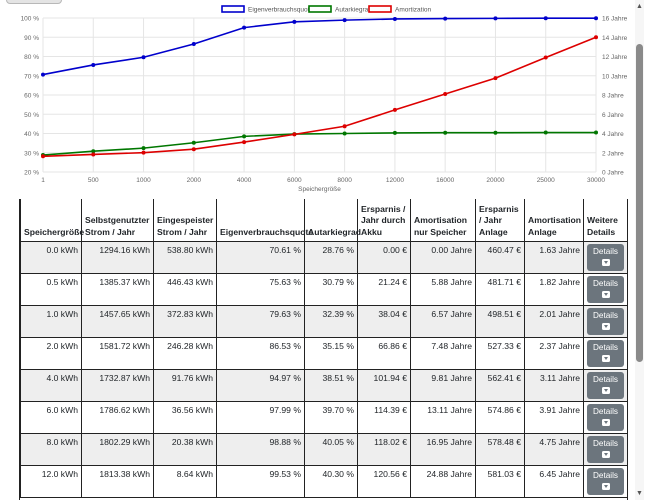 The width and height of the screenshot is (649, 500). What do you see at coordinates (554, 481) in the screenshot?
I see `table-cell: 6.45 Jahre` at bounding box center [554, 481].